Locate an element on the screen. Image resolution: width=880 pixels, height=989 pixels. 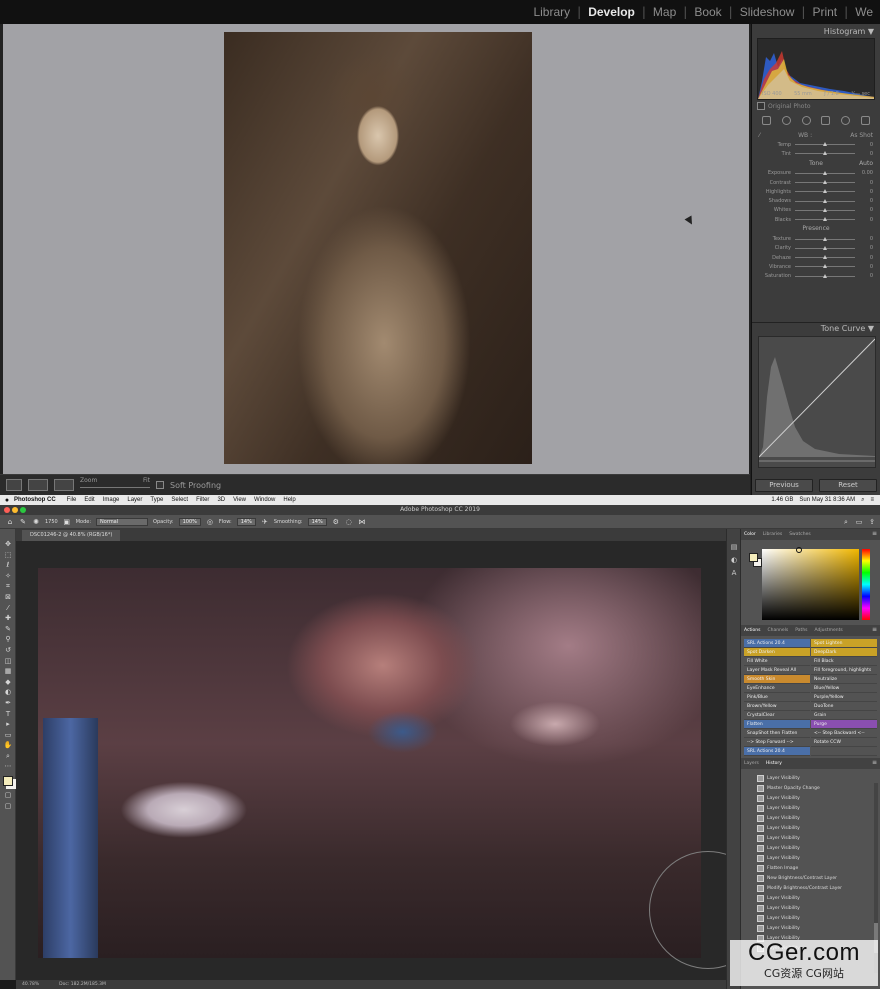
smoothing-settings-icon: ⚙ is located at coordinates (336, 522).